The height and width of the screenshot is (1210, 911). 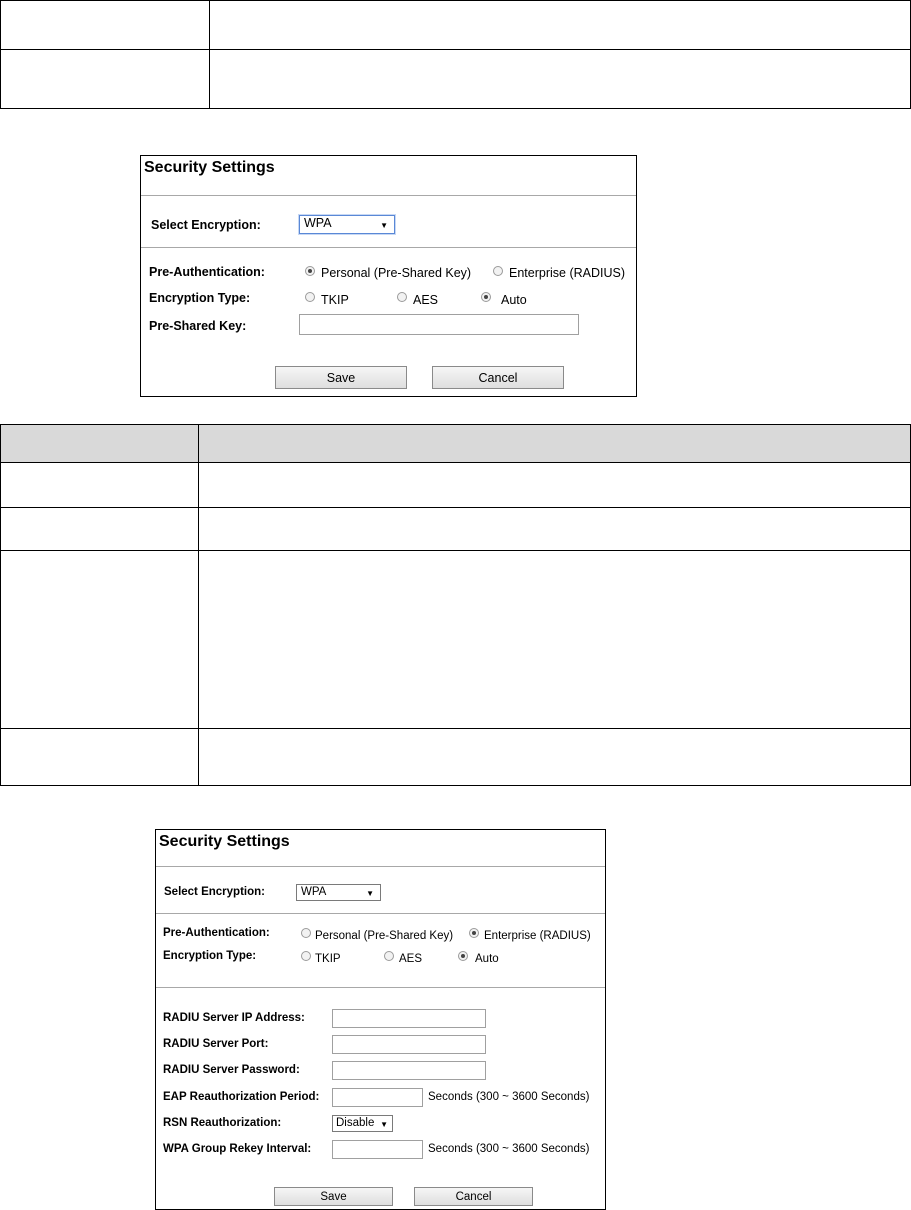 What do you see at coordinates (198, 326) in the screenshot?
I see `pre-shared-key-label: Pre-Shared Key:` at bounding box center [198, 326].